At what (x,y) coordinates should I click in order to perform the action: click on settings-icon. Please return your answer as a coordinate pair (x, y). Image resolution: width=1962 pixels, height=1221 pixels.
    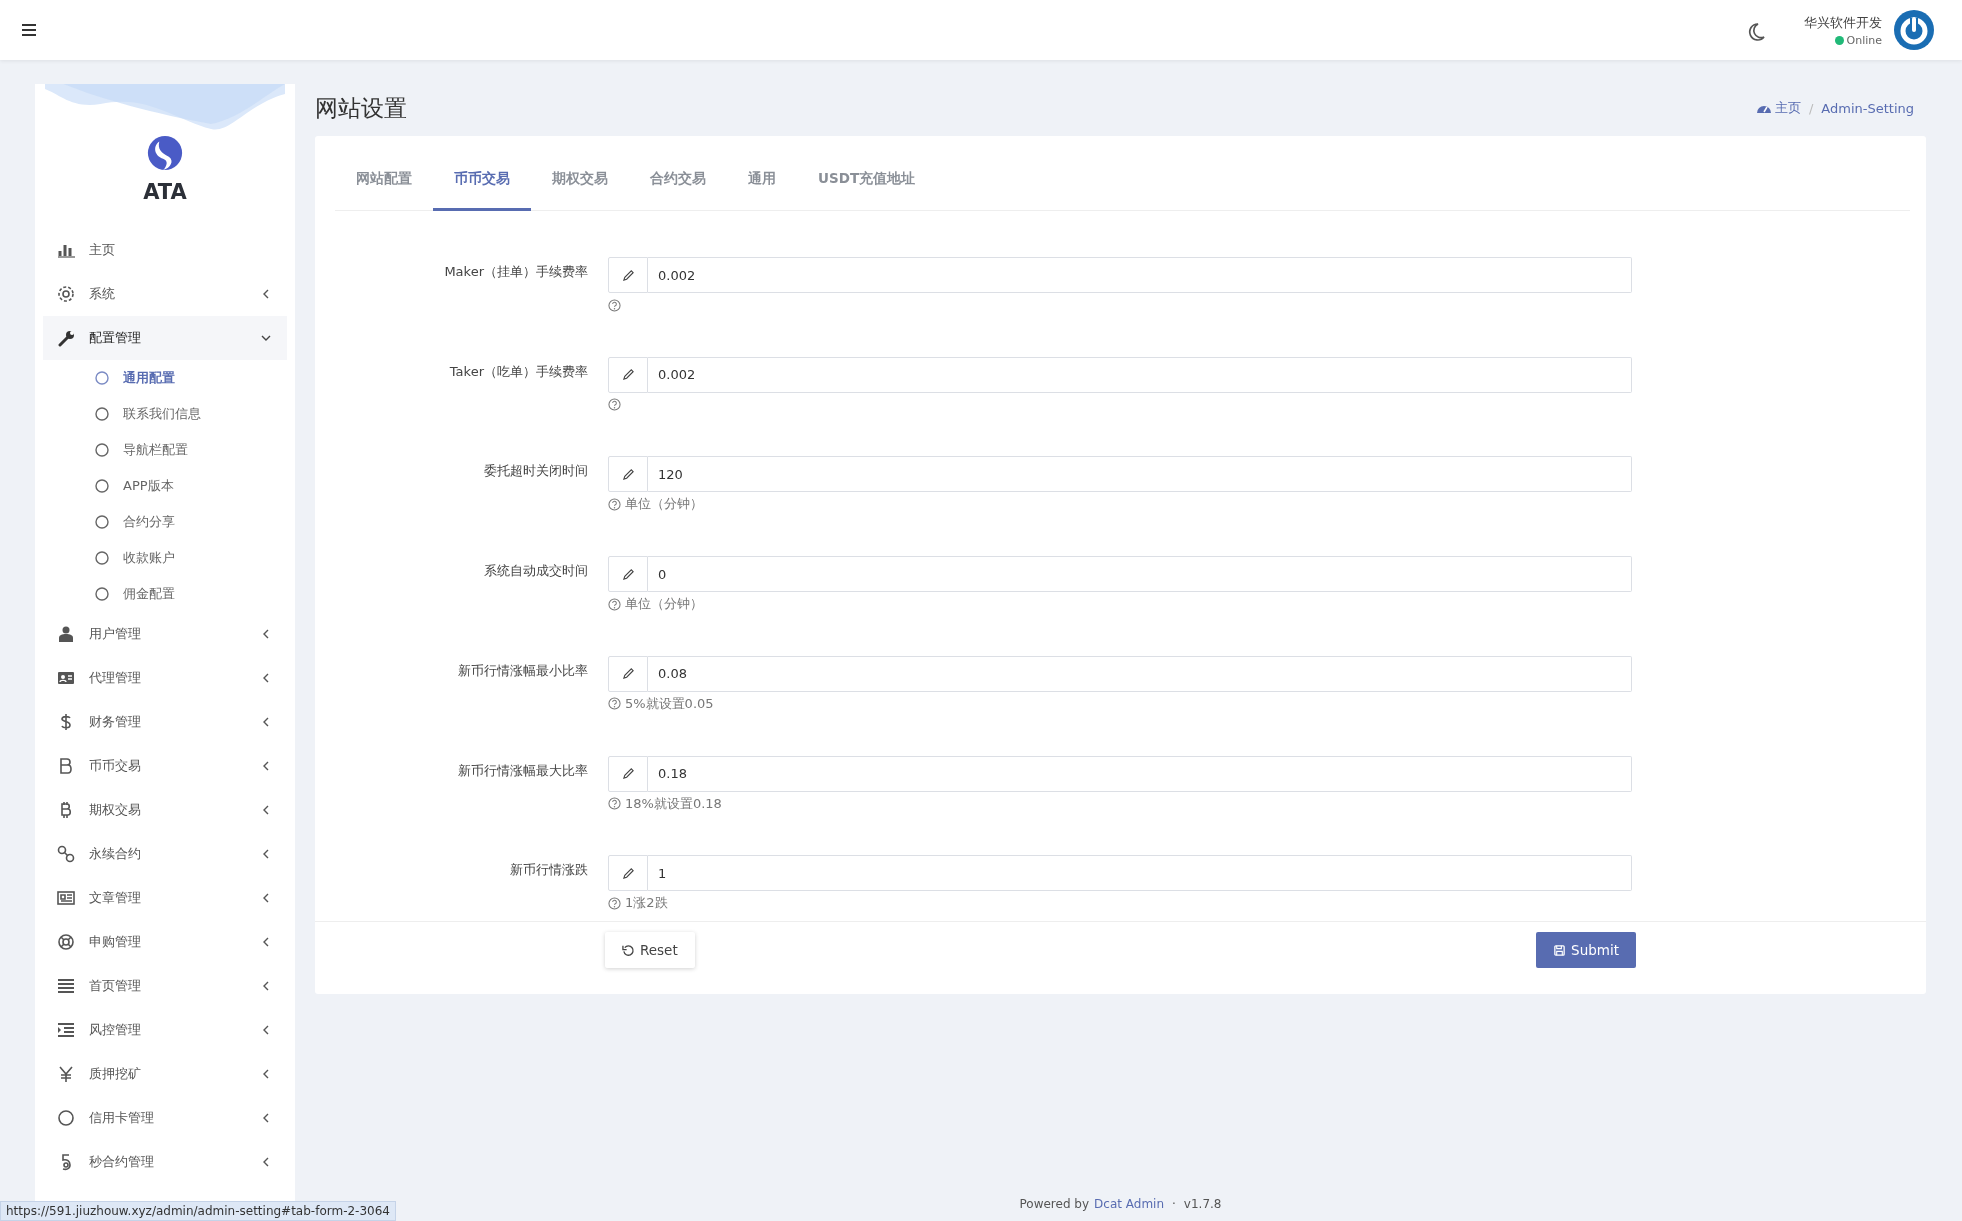
    Looking at the image, I should click on (66, 294).